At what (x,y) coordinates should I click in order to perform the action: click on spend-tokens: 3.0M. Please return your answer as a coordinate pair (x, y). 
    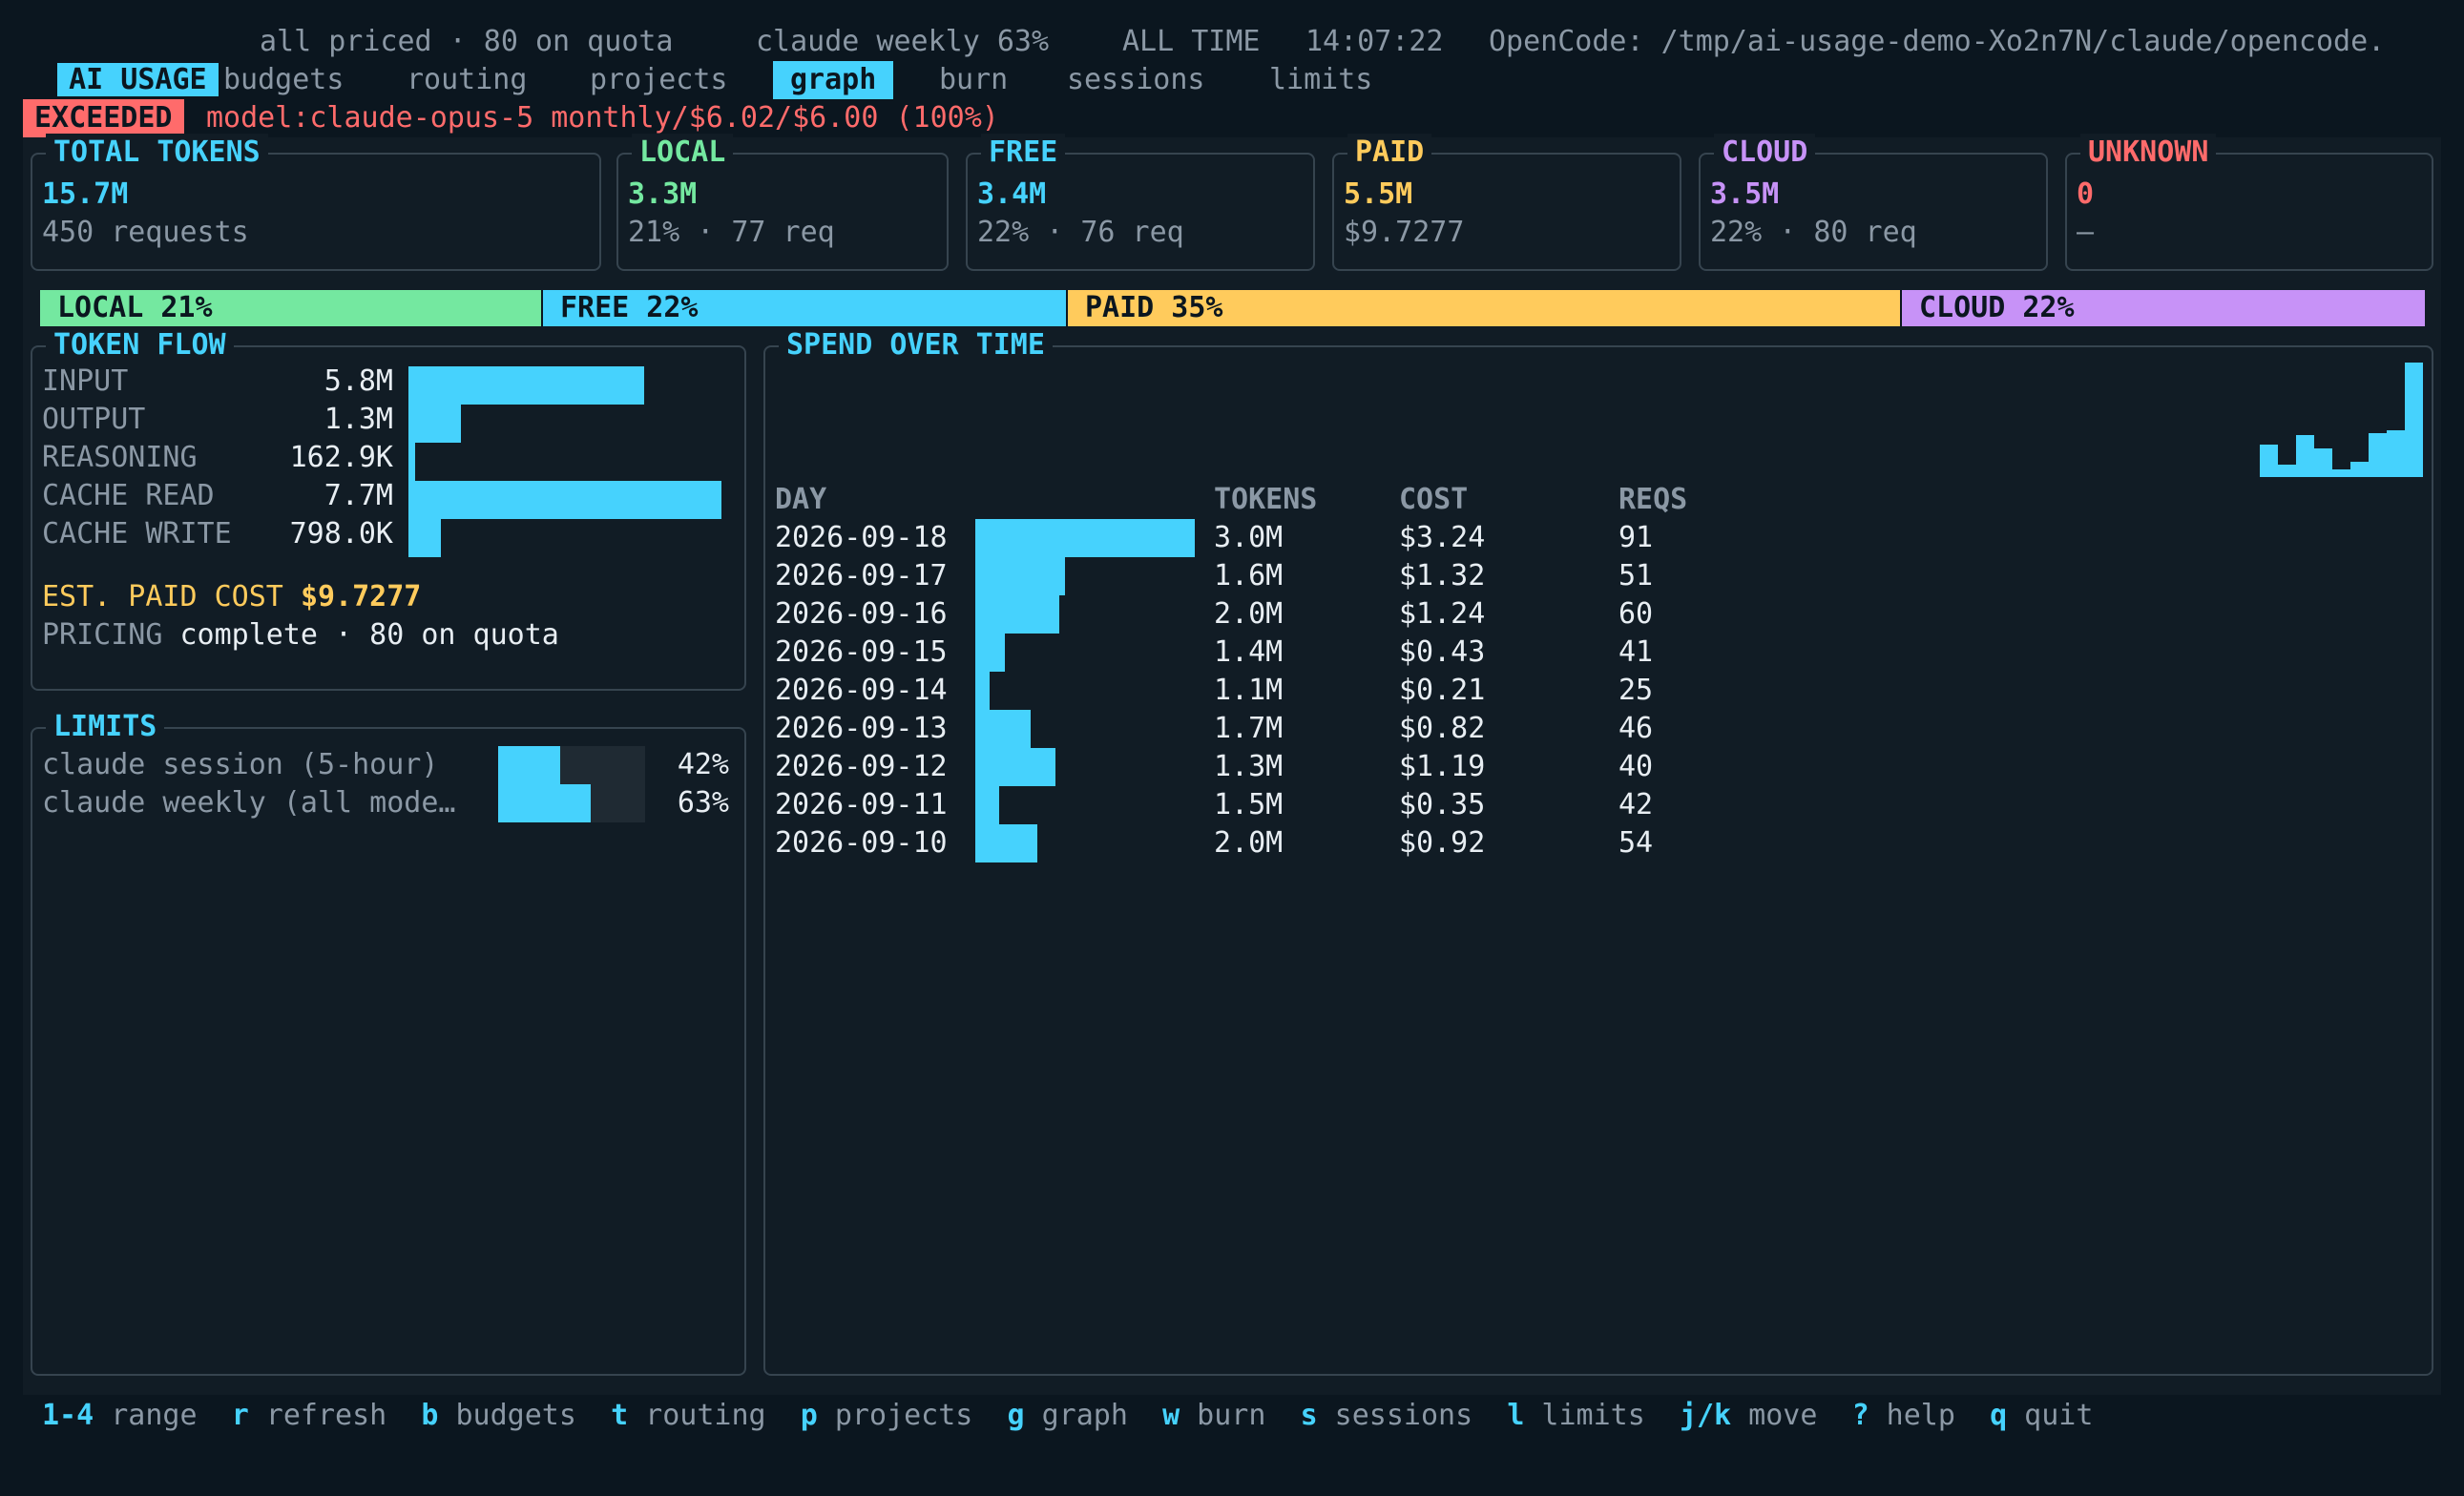
    Looking at the image, I should click on (1249, 537).